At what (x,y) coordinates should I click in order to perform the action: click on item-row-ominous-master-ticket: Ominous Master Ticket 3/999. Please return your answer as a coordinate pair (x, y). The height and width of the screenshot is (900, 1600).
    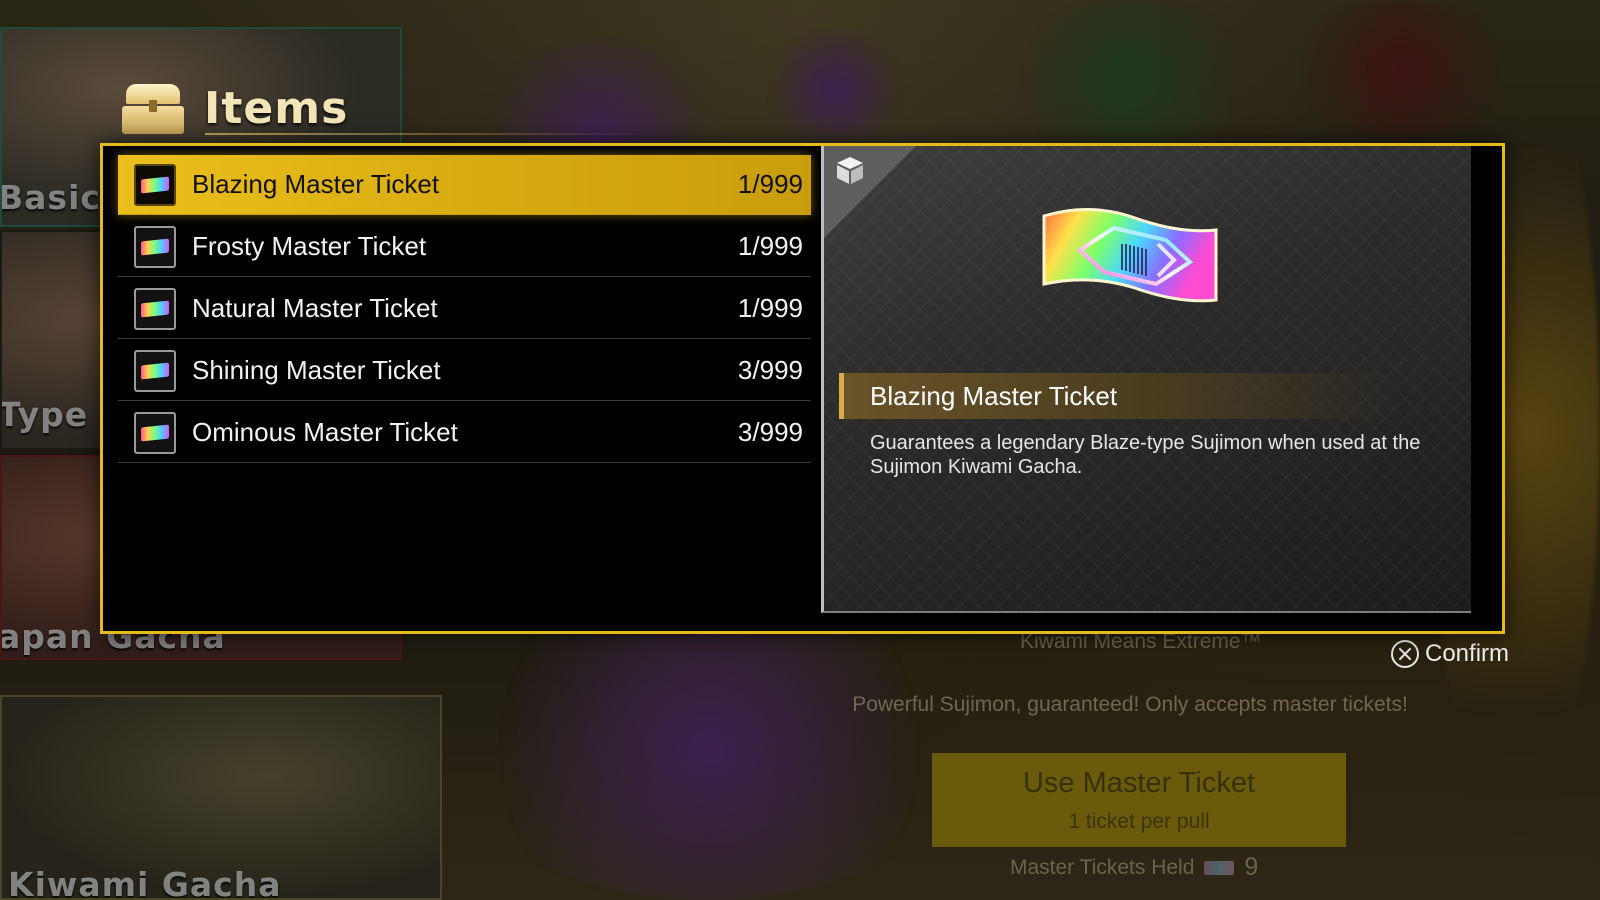
    Looking at the image, I should click on (464, 433).